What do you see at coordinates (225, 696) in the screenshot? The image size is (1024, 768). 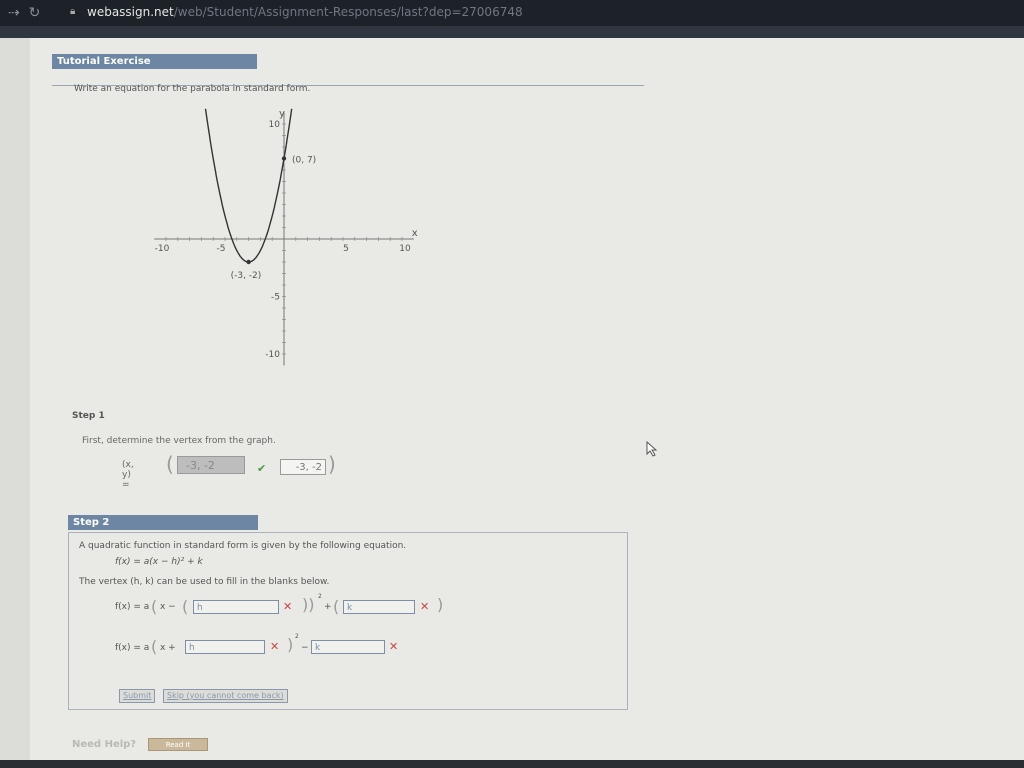 I see `skip-button: Skip (you cannot come back)` at bounding box center [225, 696].